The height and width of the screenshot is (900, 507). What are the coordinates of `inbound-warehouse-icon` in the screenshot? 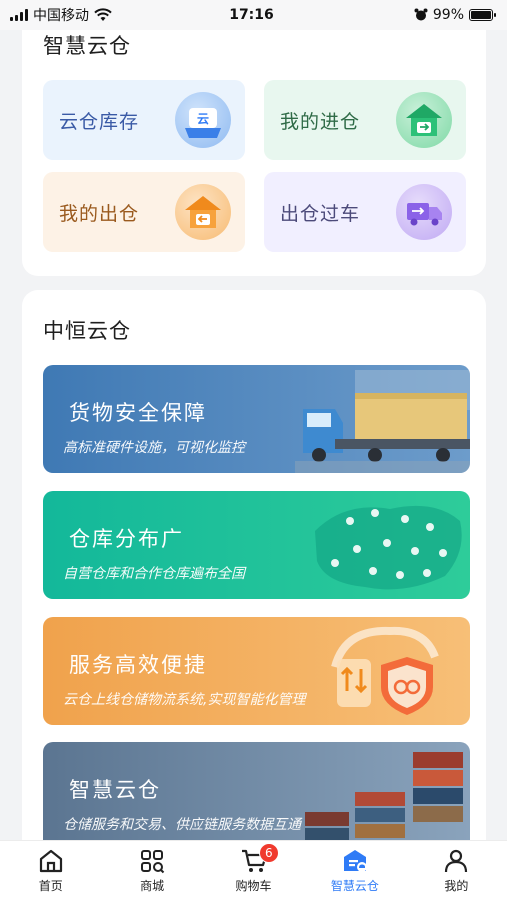 It's located at (424, 120).